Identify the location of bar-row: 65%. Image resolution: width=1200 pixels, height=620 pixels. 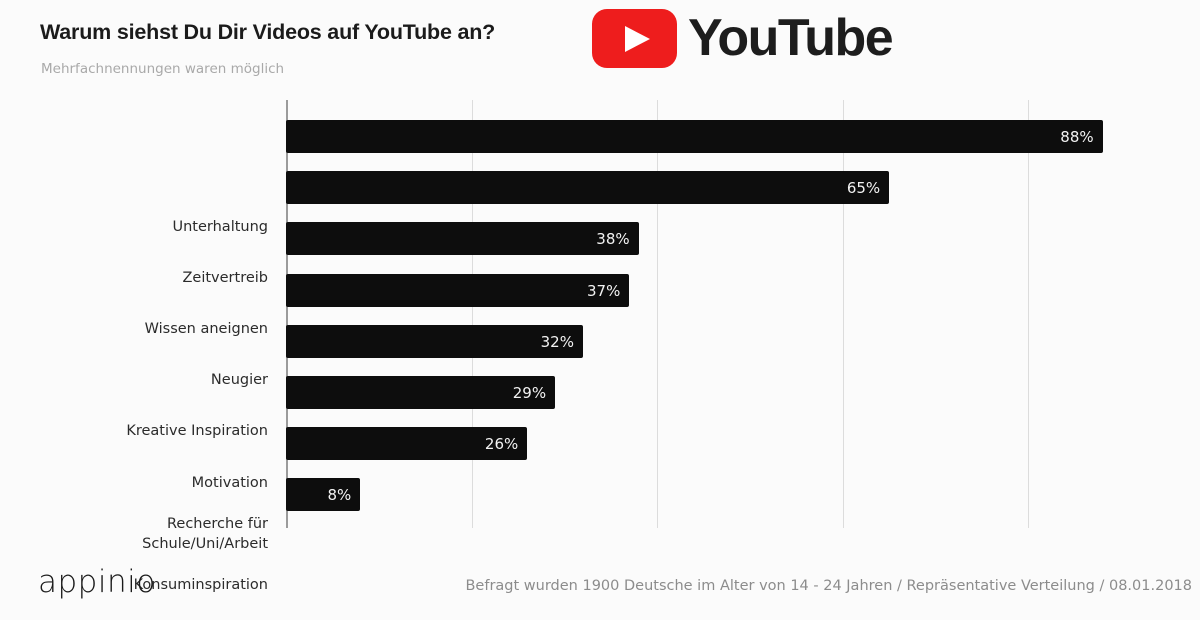
(588, 188).